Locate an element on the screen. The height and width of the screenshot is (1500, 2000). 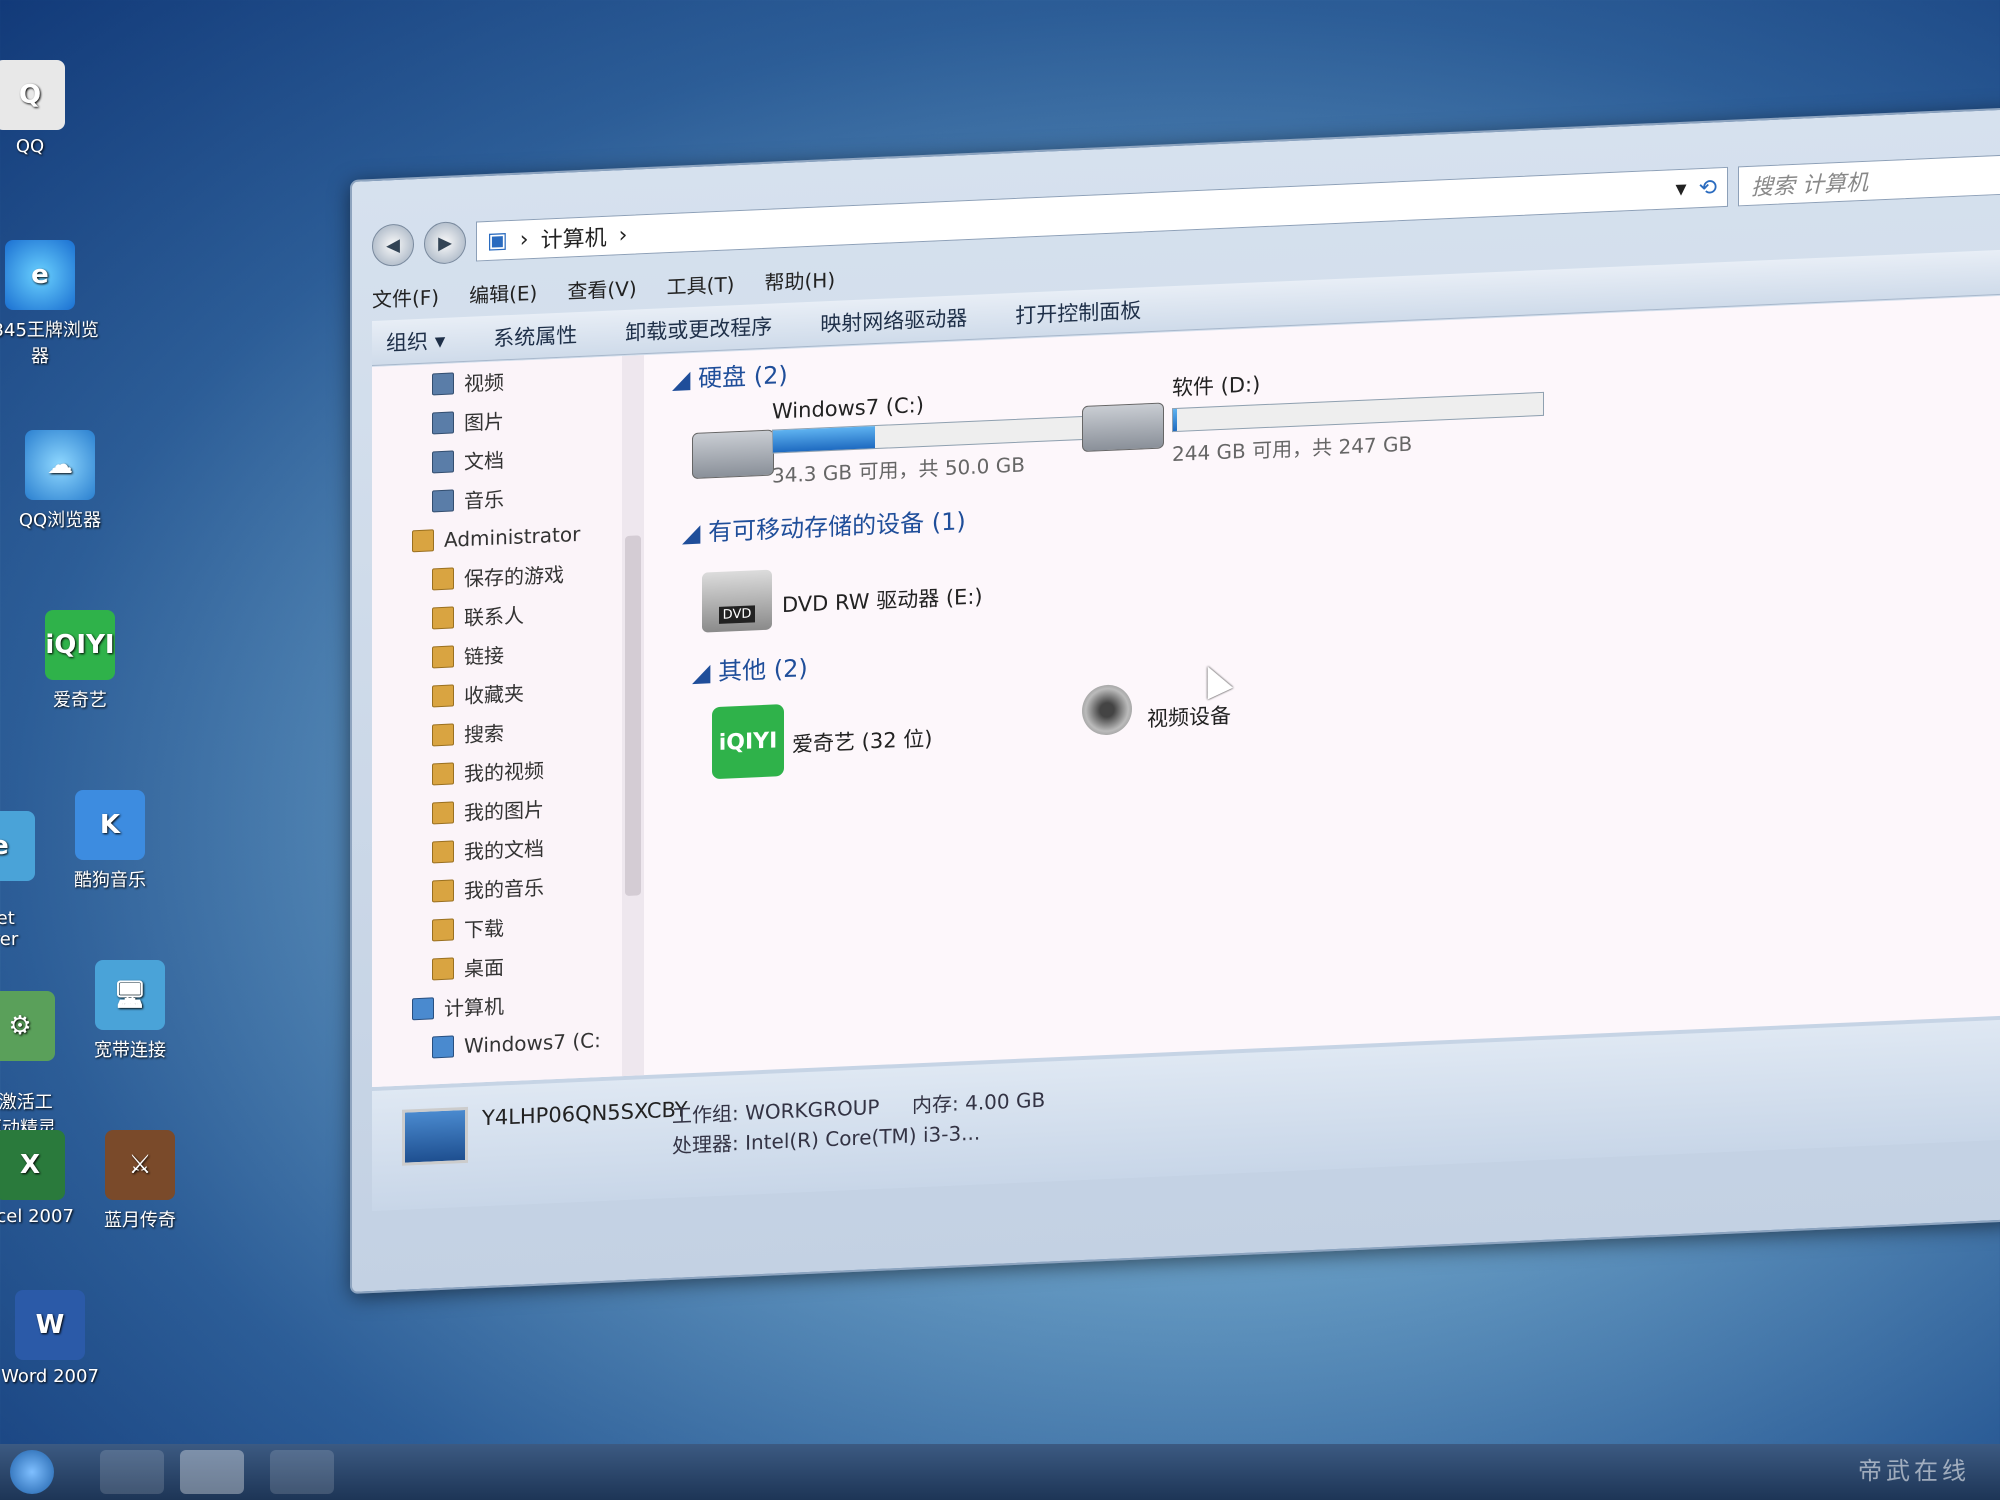
nav-scrollbar is located at coordinates (633, 716).